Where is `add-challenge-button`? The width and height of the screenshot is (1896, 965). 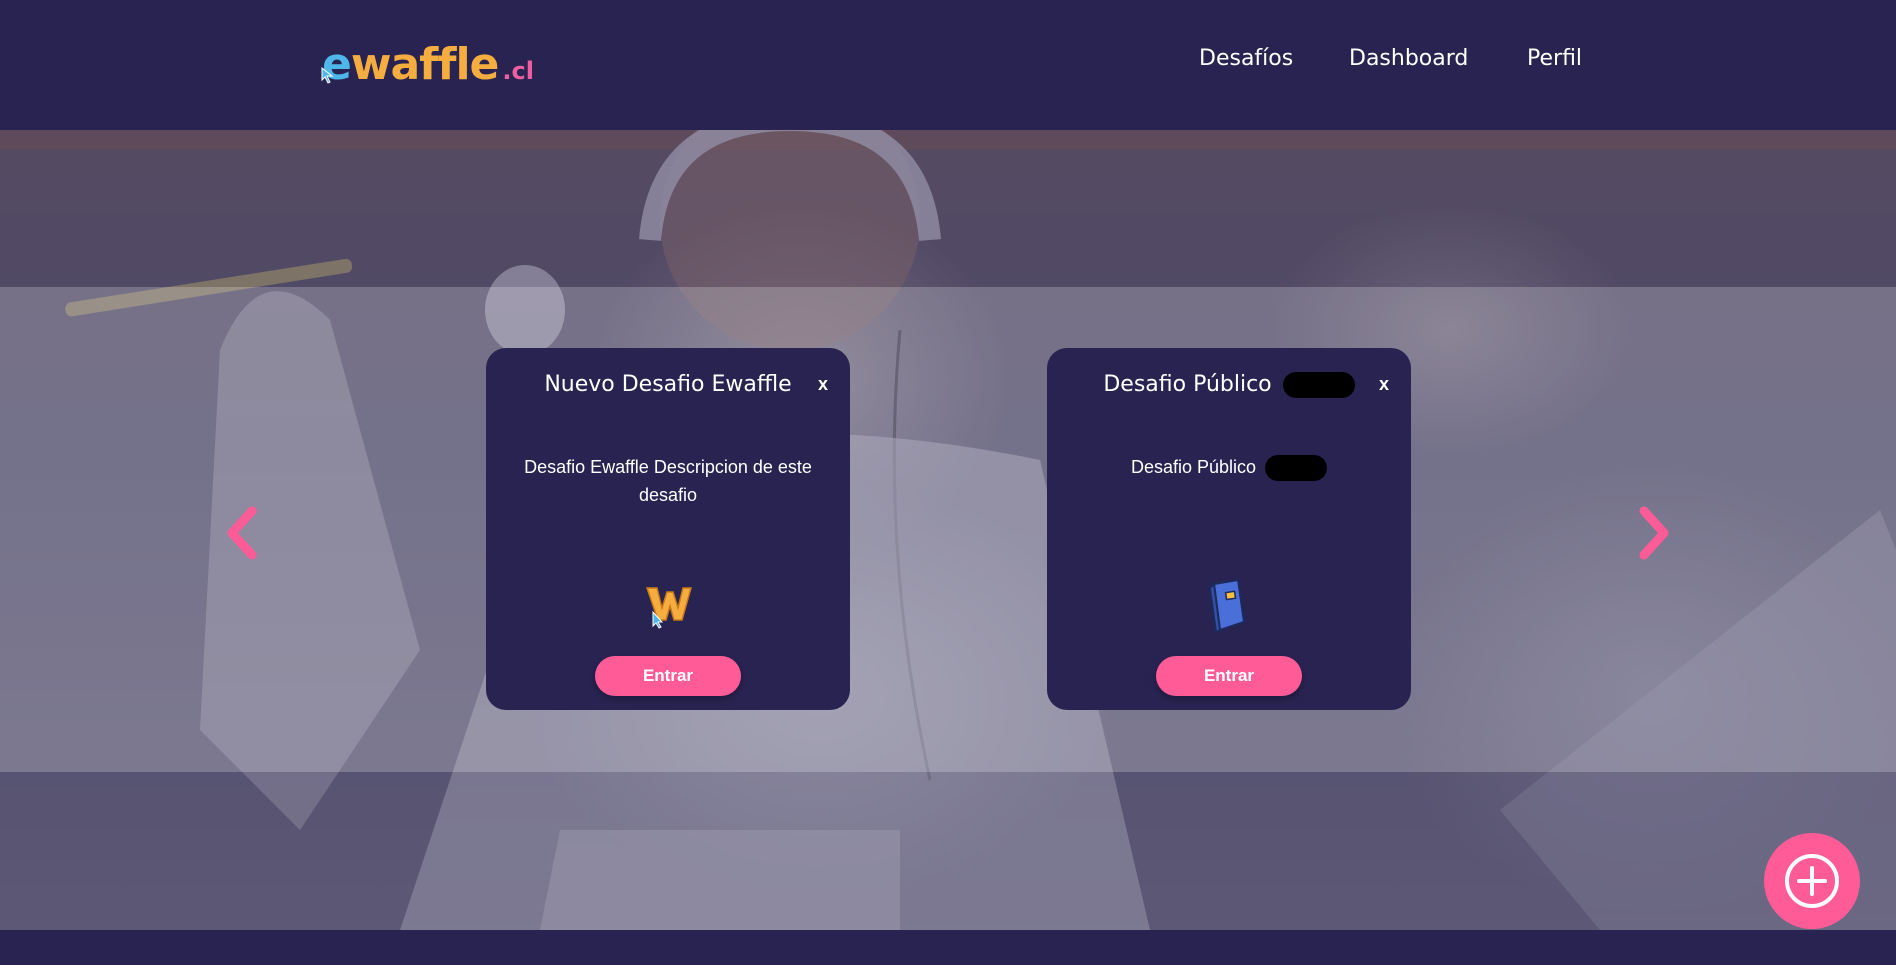 add-challenge-button is located at coordinates (1812, 881).